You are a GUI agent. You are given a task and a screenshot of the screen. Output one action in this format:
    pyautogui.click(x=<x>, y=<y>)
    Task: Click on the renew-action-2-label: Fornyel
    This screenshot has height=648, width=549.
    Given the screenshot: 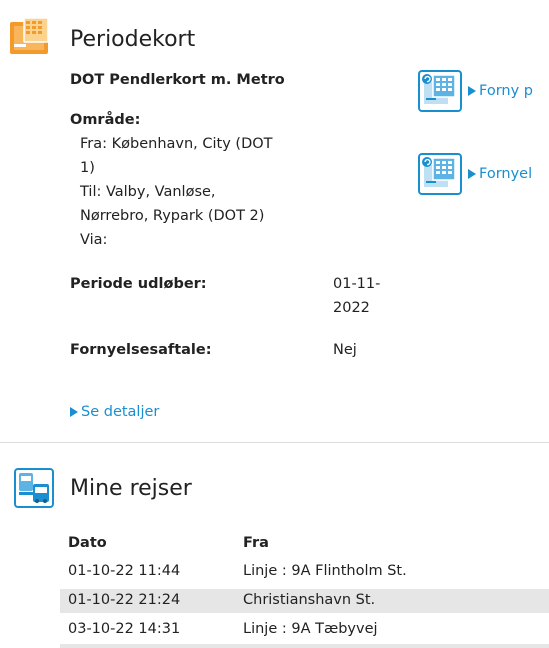 What is the action you would take?
    pyautogui.click(x=506, y=174)
    